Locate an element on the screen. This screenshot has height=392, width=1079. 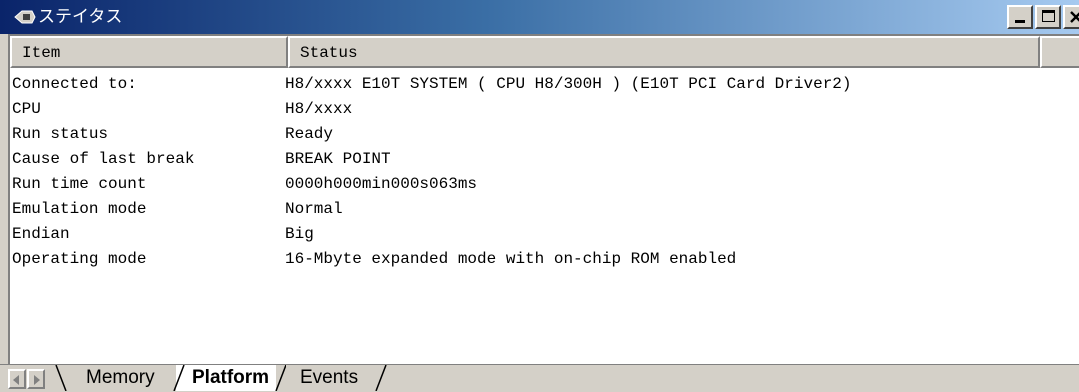
table-row: Emulation mode Normal is located at coordinates (544, 209).